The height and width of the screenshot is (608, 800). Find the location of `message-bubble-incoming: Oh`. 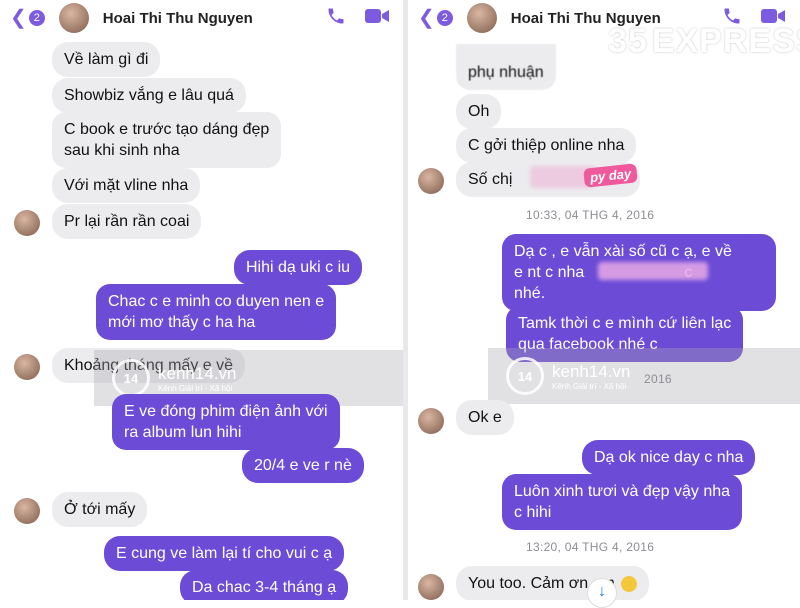

message-bubble-incoming: Oh is located at coordinates (479, 111).